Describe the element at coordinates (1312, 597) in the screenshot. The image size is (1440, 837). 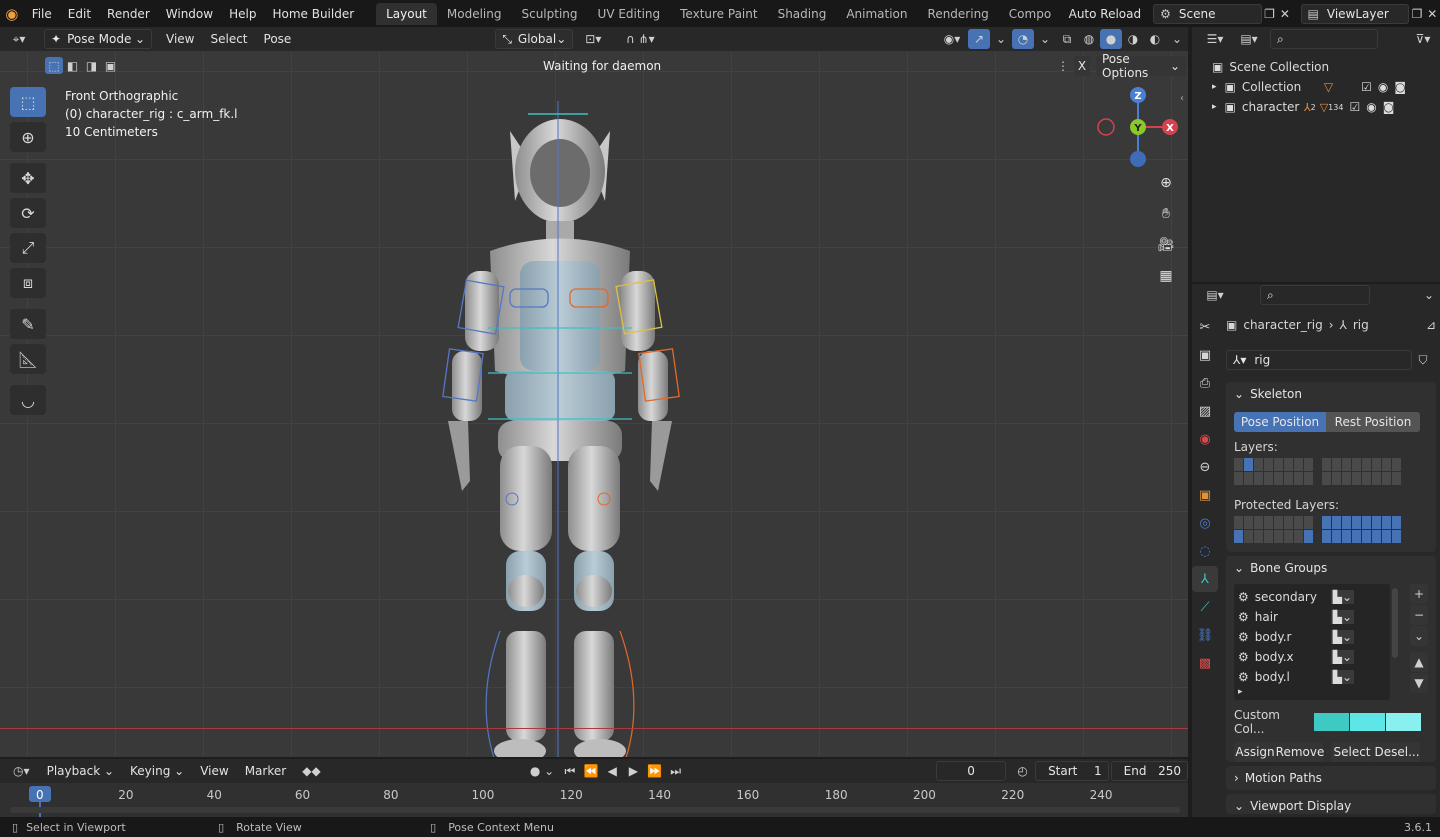
I see `bone-group-item: ⚙ secondary ▙⌄` at that location.